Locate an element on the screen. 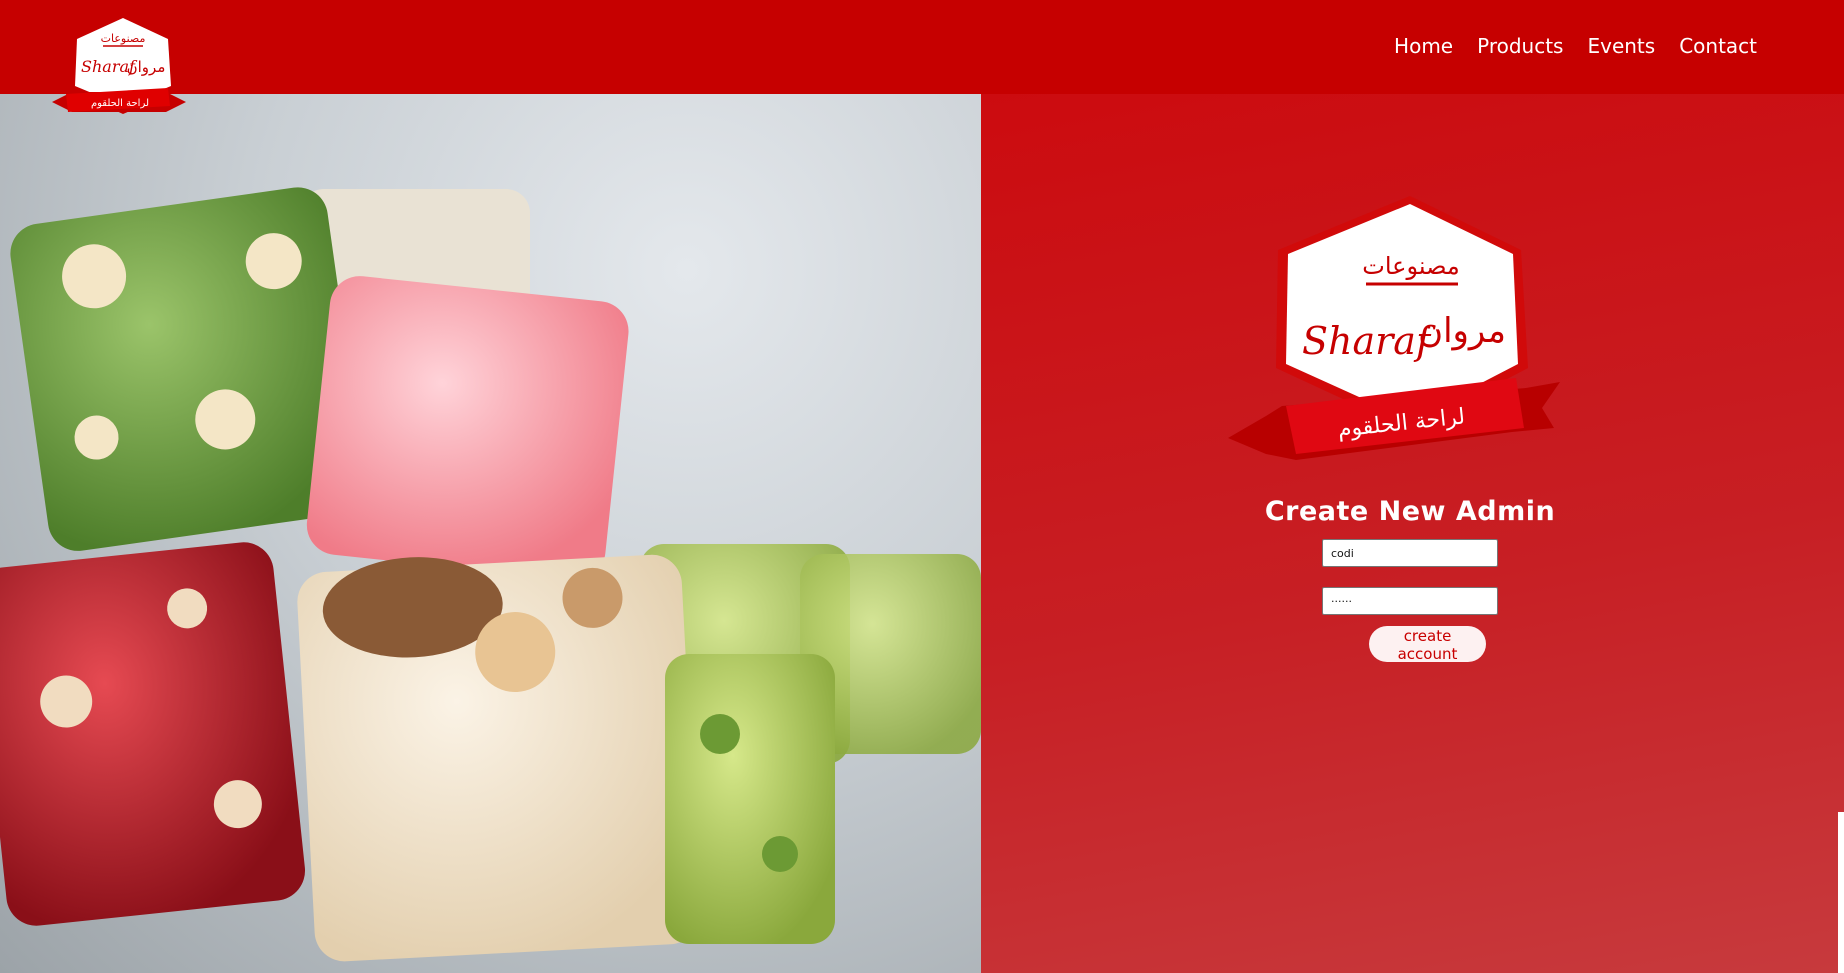 Image resolution: width=1844 pixels, height=973 pixels. navbar: Home Products Events Contact is located at coordinates (922, 47).